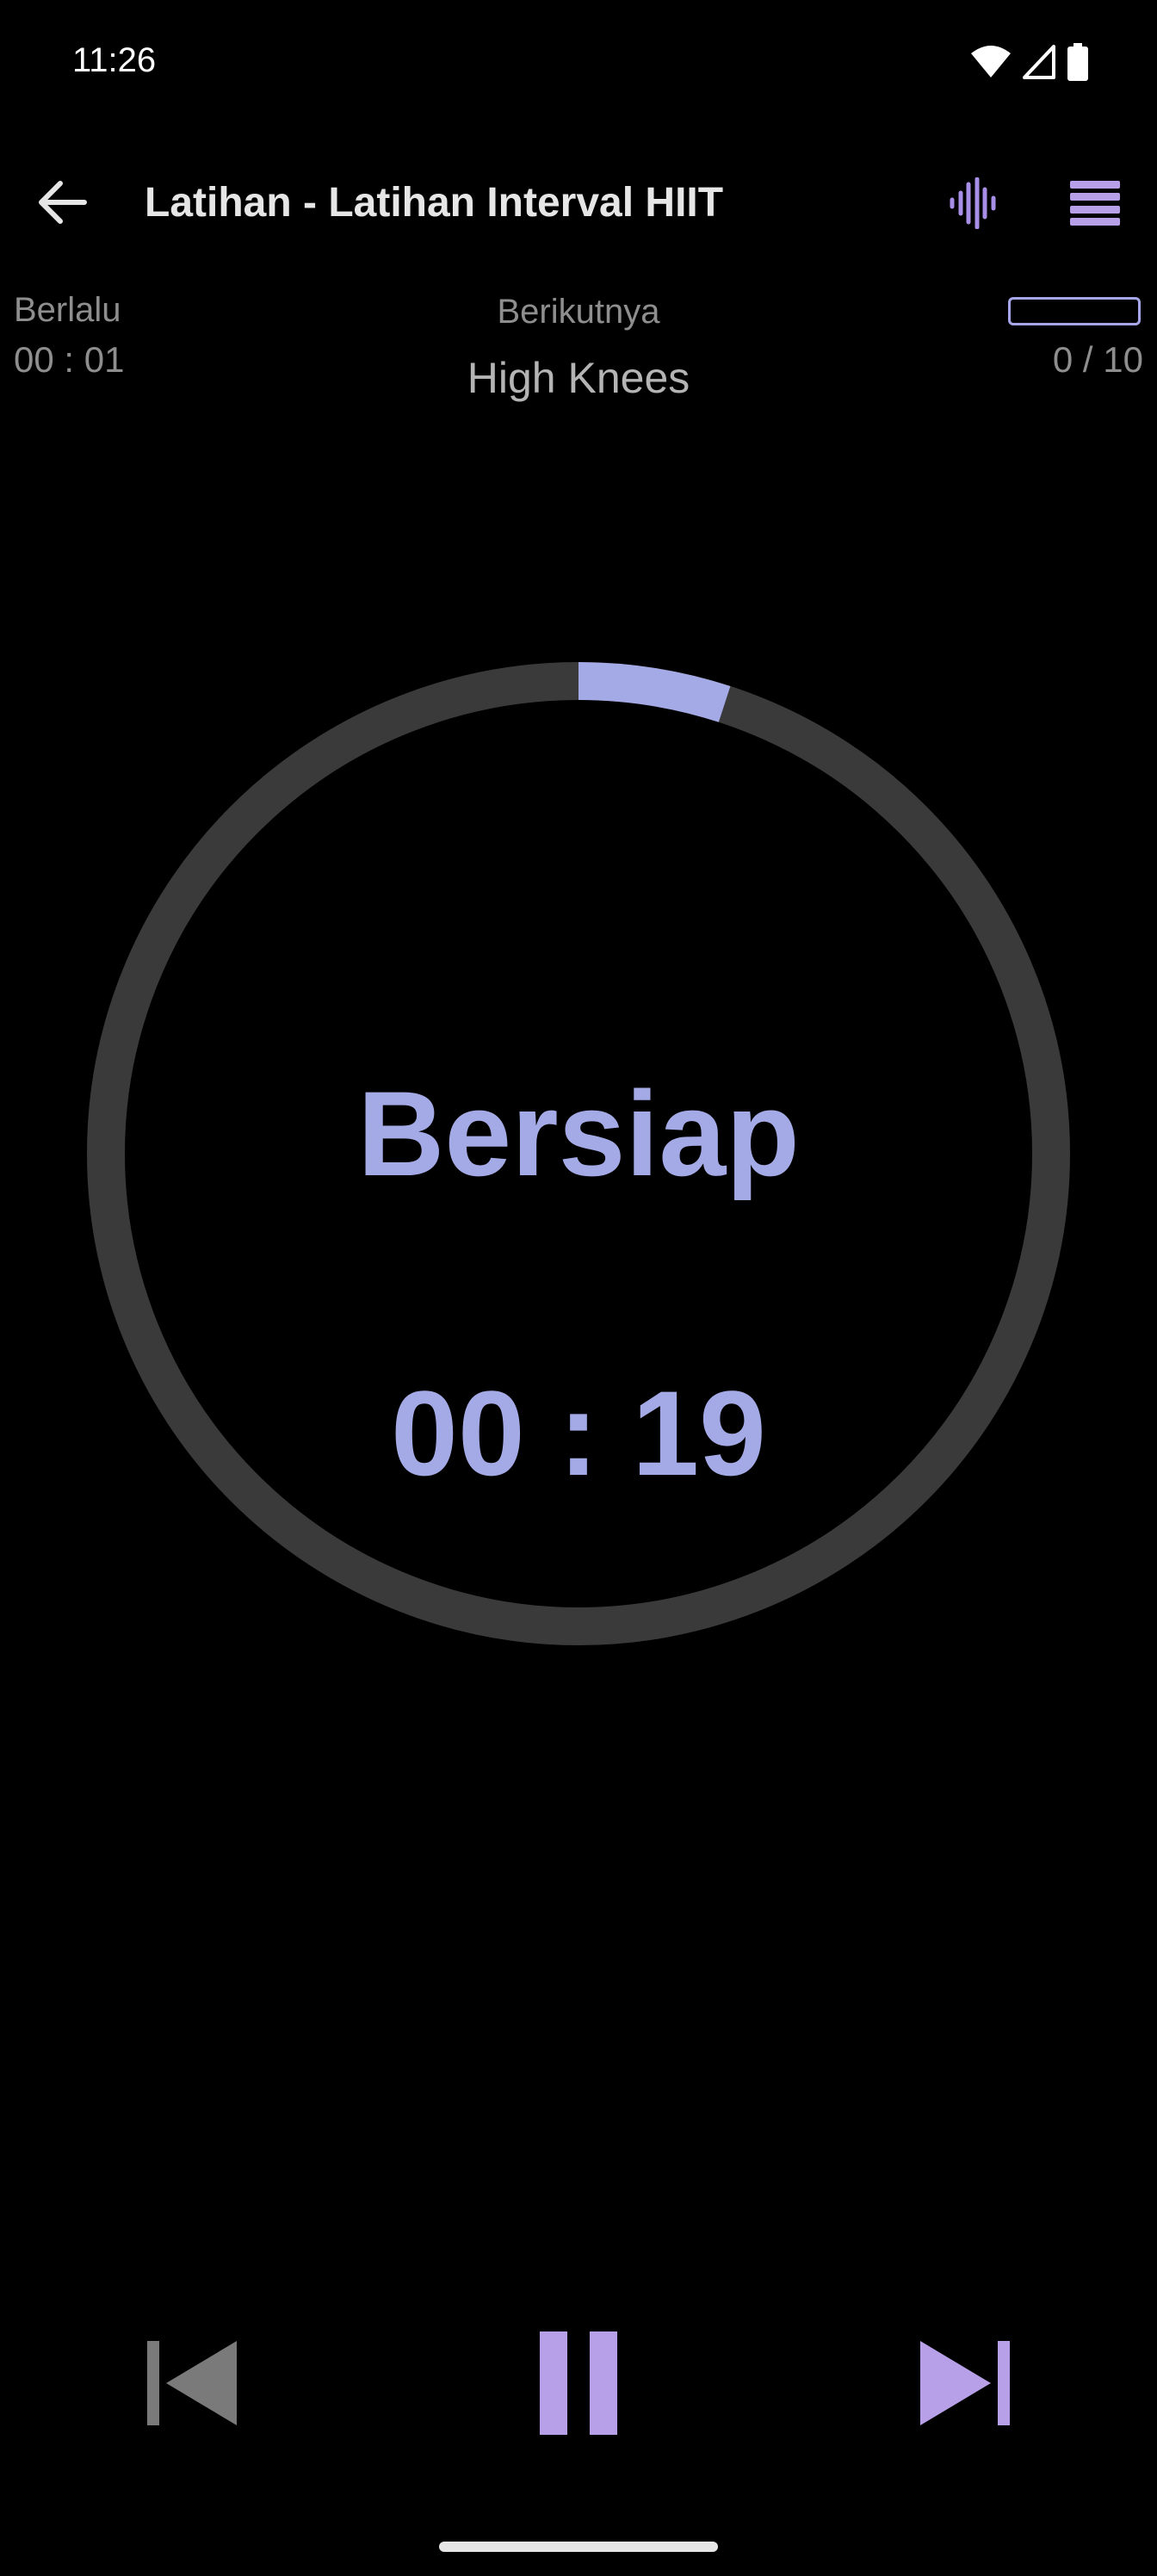 This screenshot has height=2576, width=1157. I want to click on signal-icon, so click(1039, 64).